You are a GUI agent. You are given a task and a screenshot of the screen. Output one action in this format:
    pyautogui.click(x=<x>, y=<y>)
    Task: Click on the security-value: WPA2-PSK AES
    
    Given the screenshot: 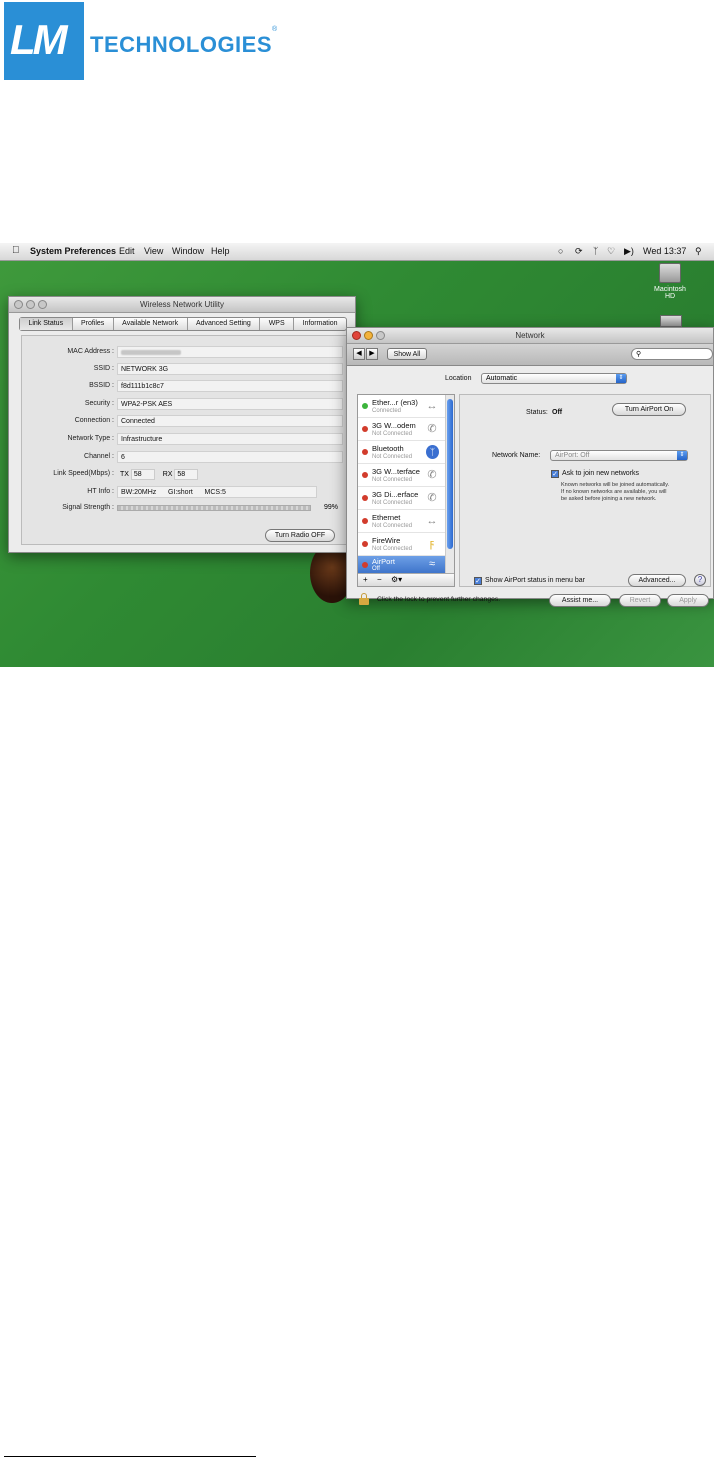 What is the action you would take?
    pyautogui.click(x=230, y=404)
    